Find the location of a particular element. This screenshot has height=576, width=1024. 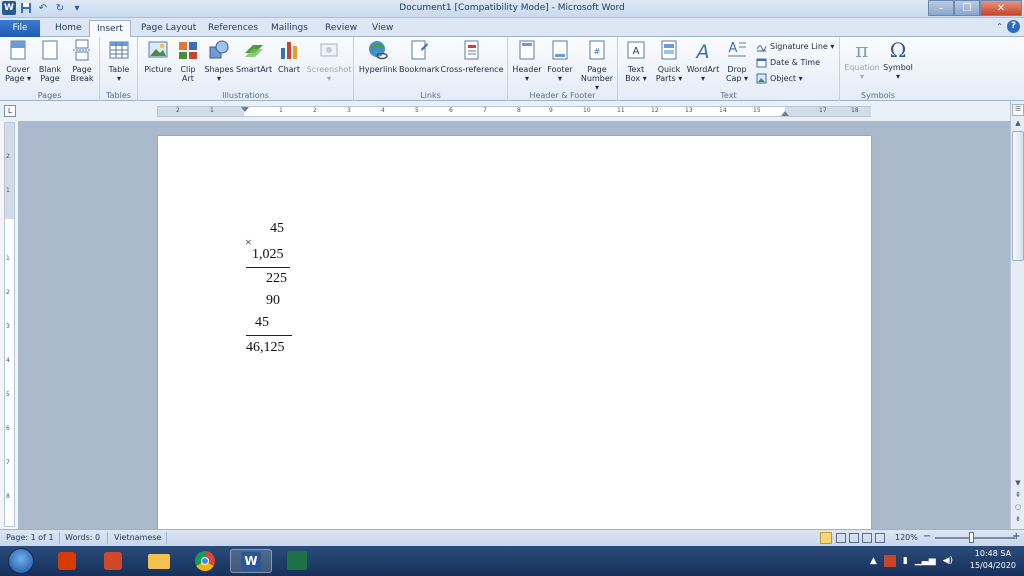

screenshot-button: Screenshot ▾ is located at coordinates (329, 61).